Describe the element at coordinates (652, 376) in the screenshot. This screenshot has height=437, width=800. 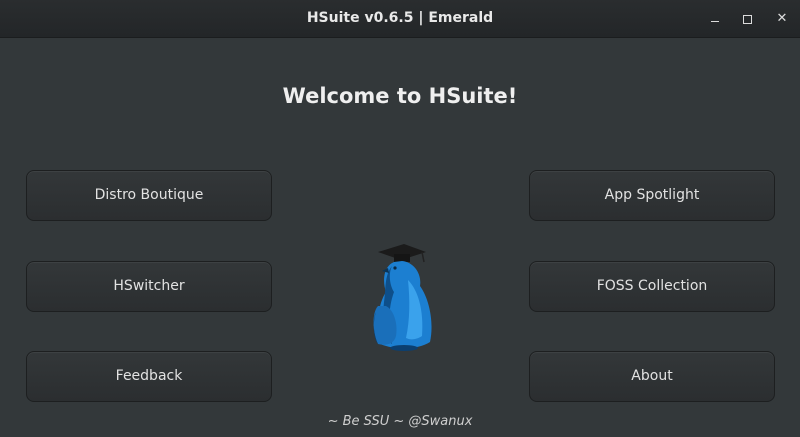
I see `about-button: About` at that location.